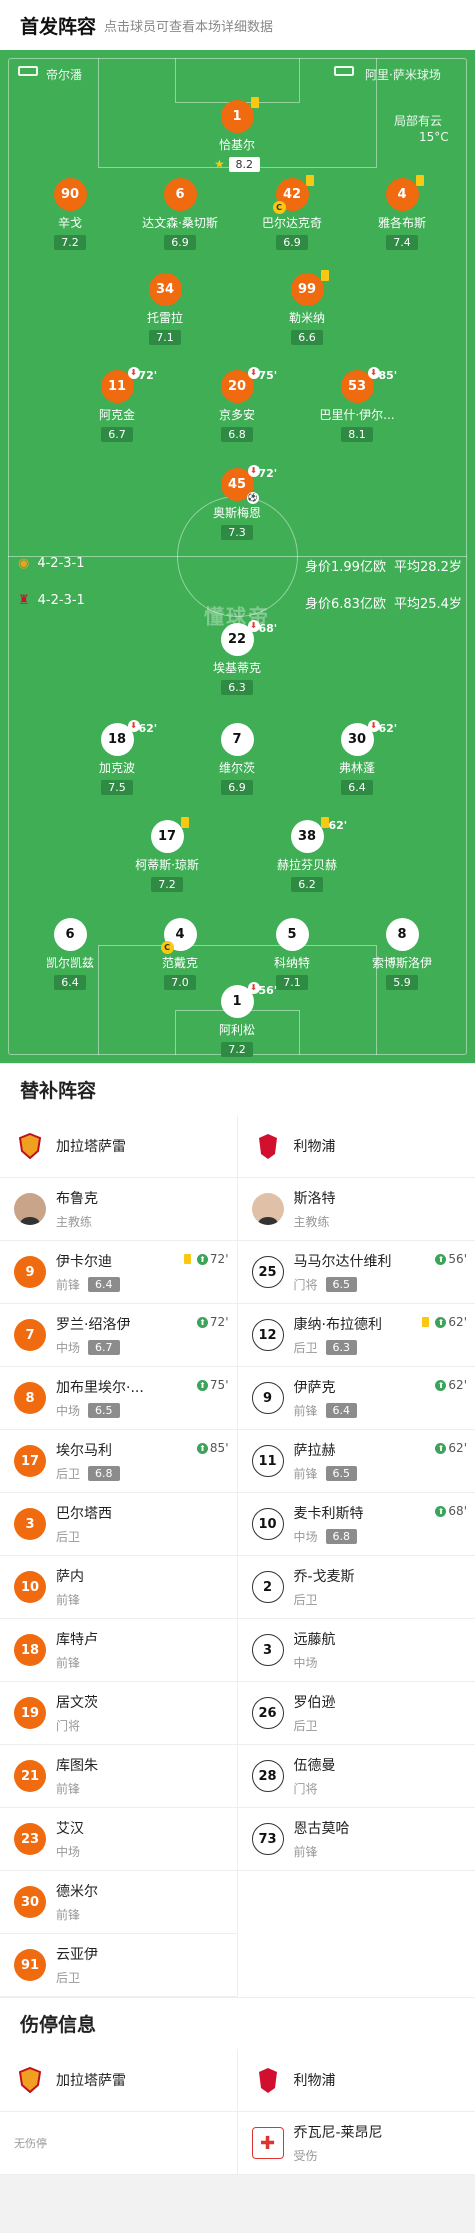  I want to click on player-number-text: 1, so click(237, 116).